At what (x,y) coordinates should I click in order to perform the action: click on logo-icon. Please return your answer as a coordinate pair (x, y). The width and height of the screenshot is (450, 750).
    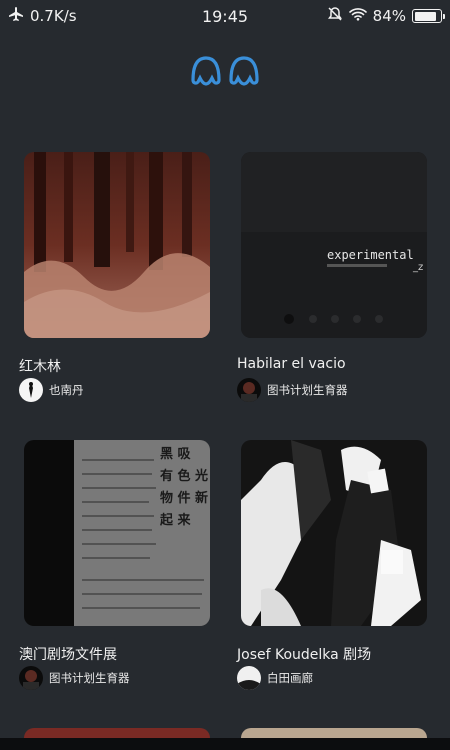
    Looking at the image, I should click on (225, 71).